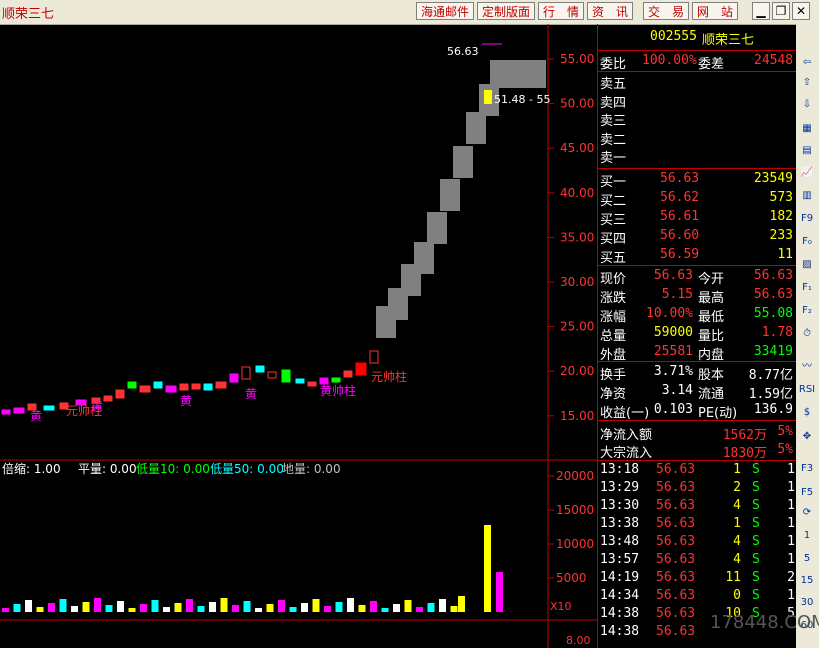 This screenshot has width=819, height=648. Describe the element at coordinates (807, 150) in the screenshot. I see `table-icon: ▤` at that location.